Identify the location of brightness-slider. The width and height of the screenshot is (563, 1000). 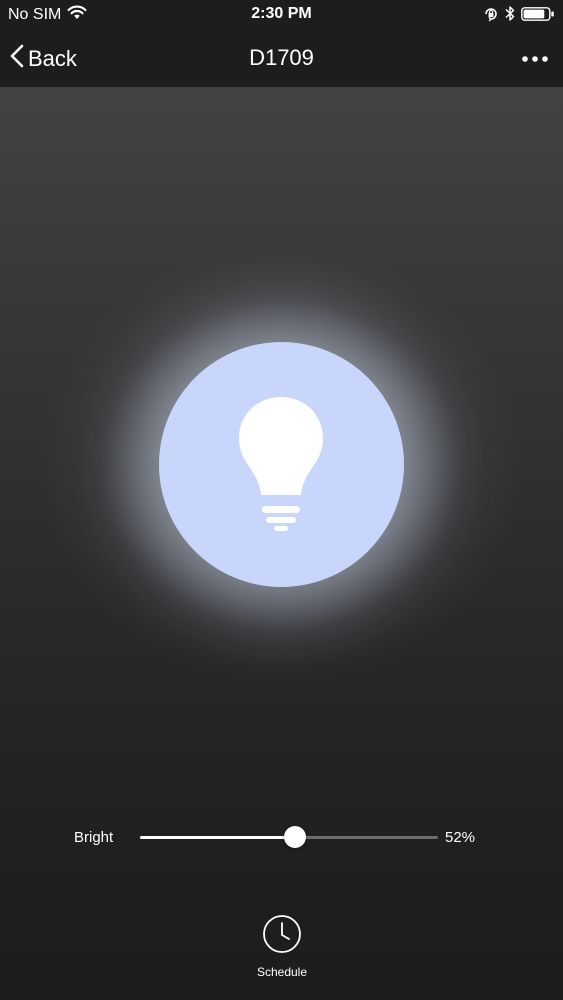
(289, 837).